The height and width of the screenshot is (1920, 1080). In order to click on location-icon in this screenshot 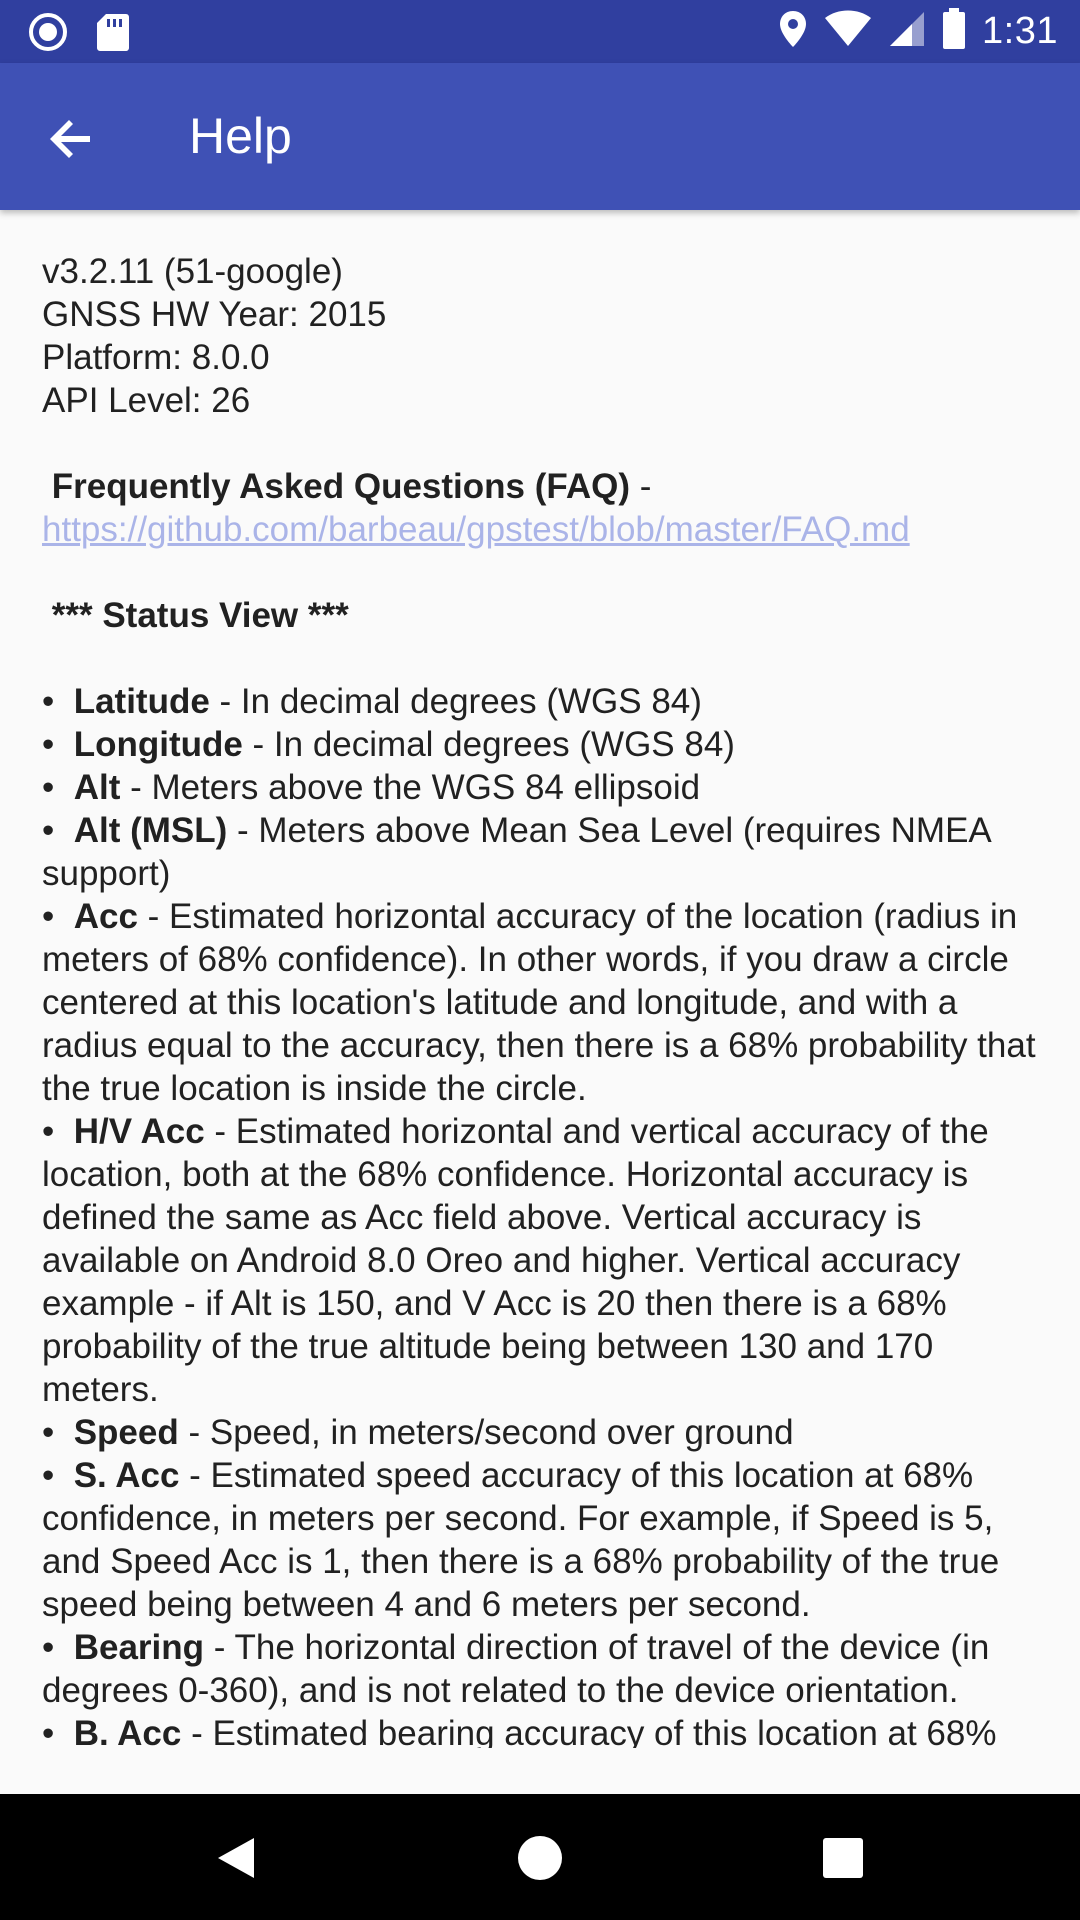, I will do `click(793, 31)`.